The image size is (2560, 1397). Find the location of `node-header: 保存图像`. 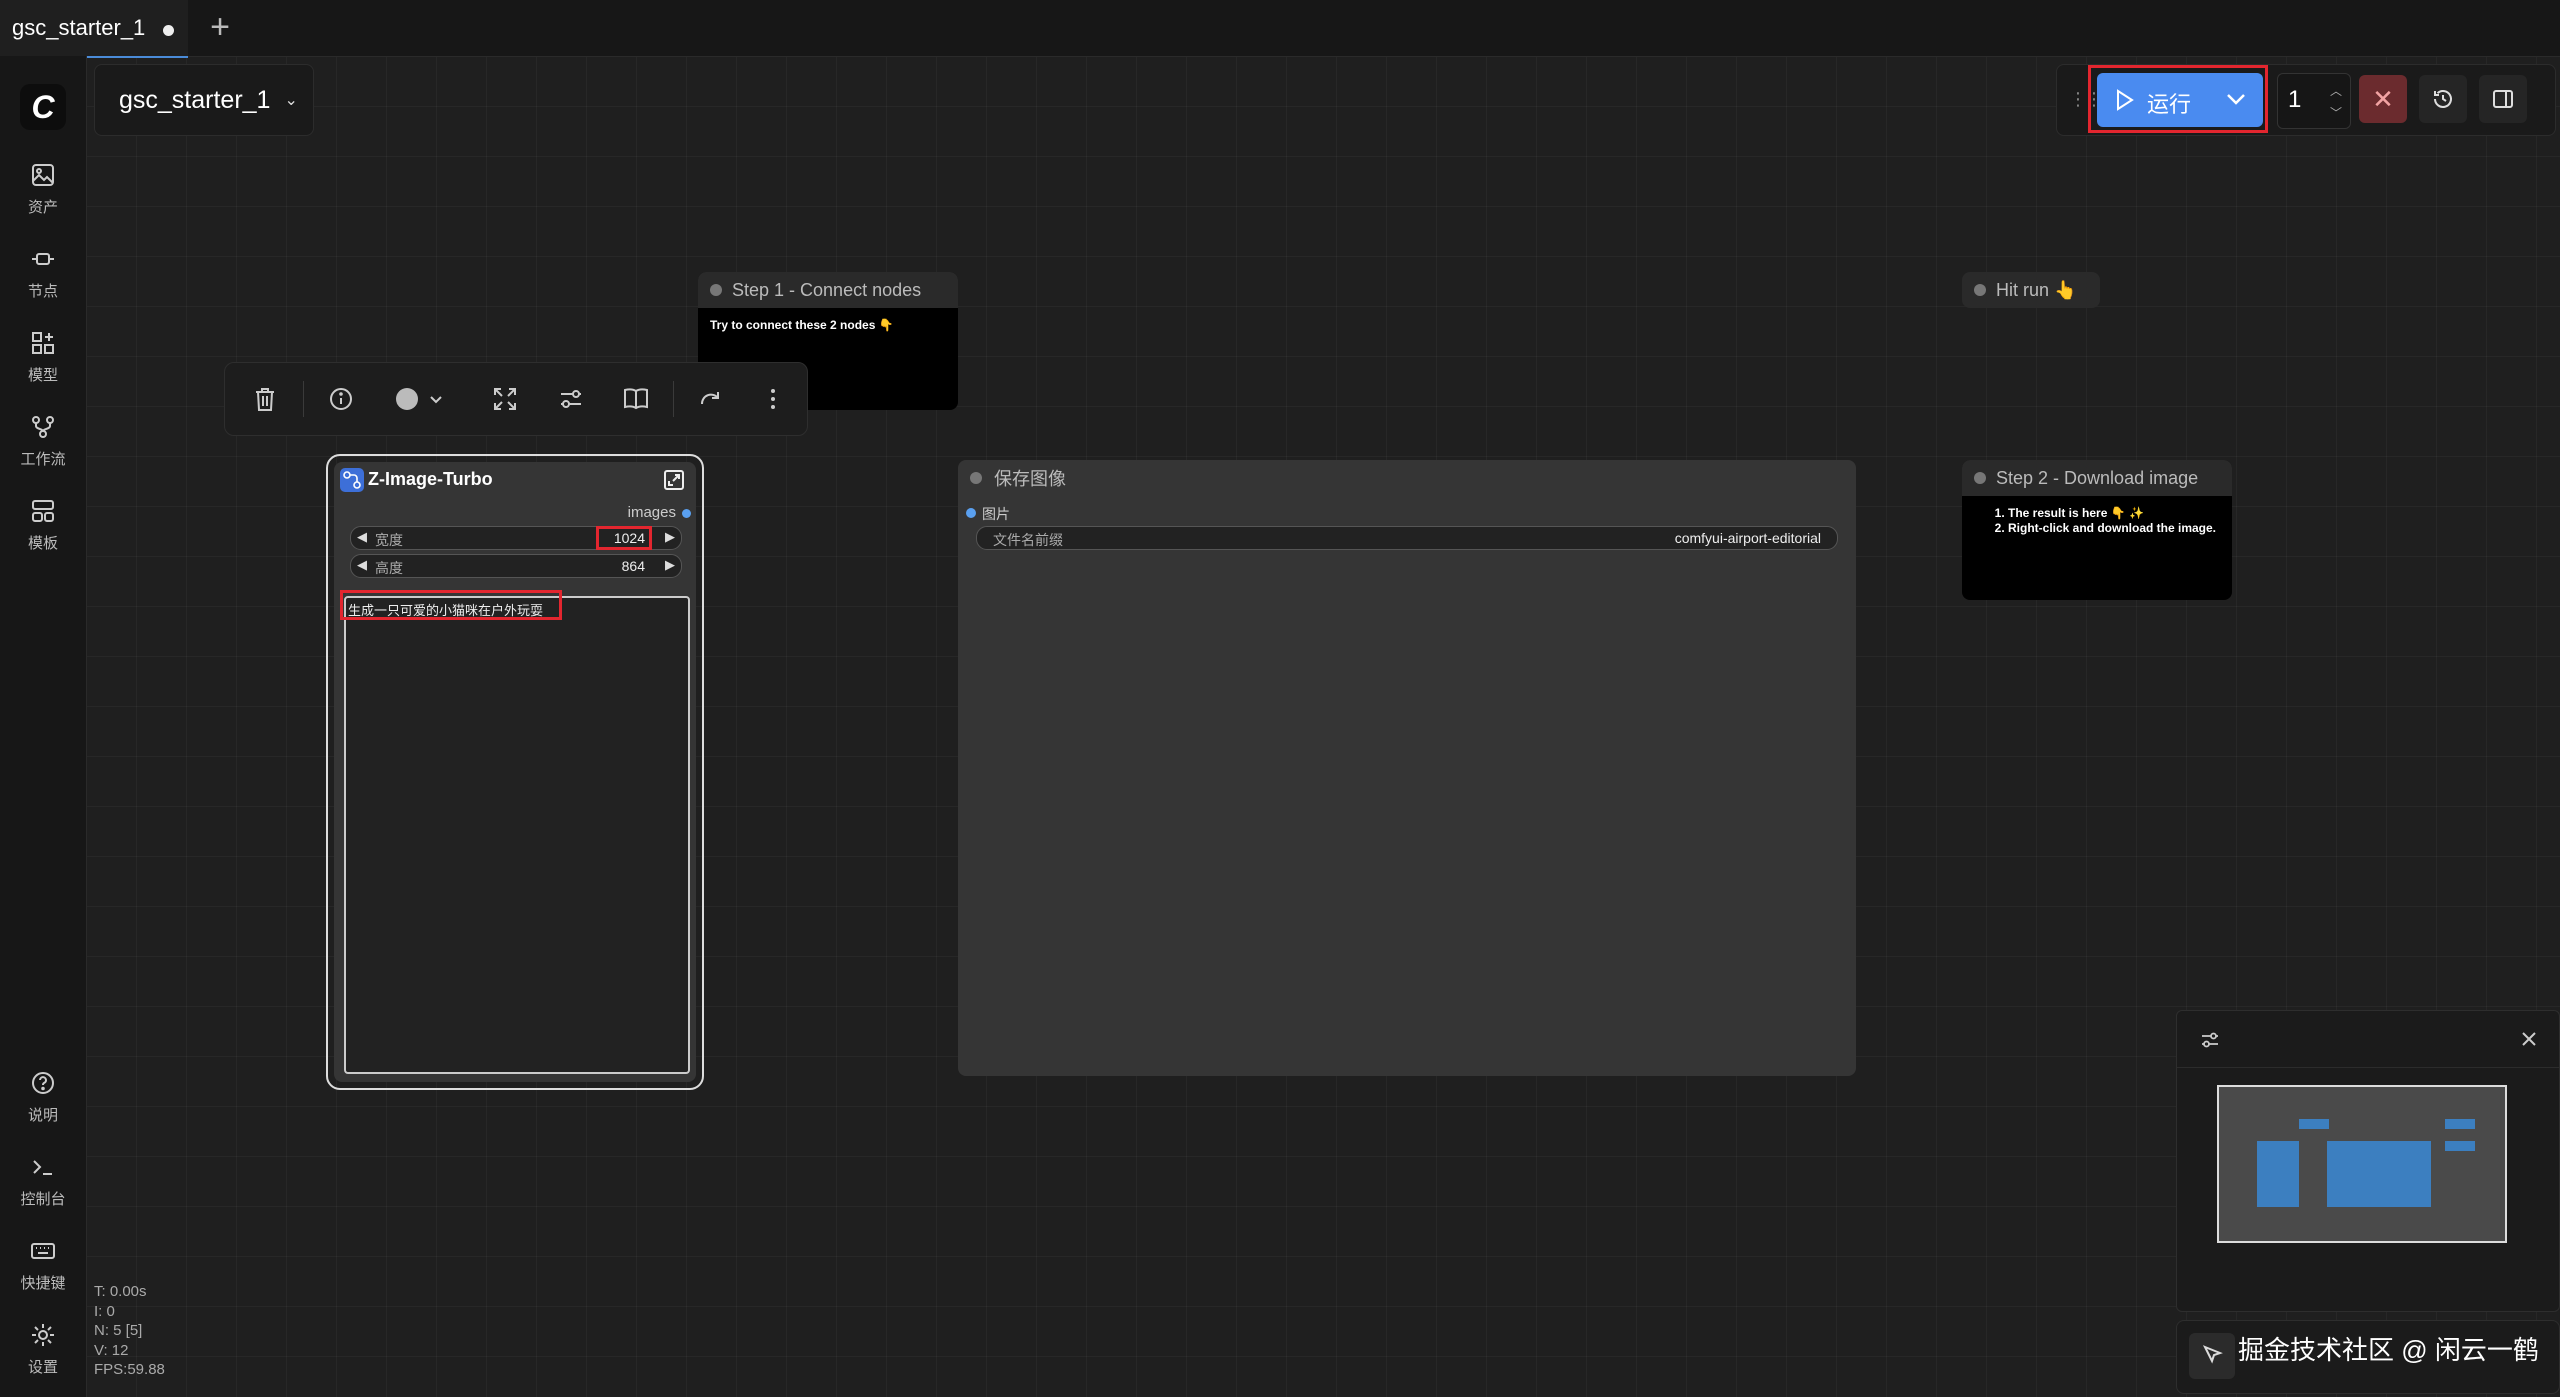

node-header: 保存图像 is located at coordinates (1407, 478).